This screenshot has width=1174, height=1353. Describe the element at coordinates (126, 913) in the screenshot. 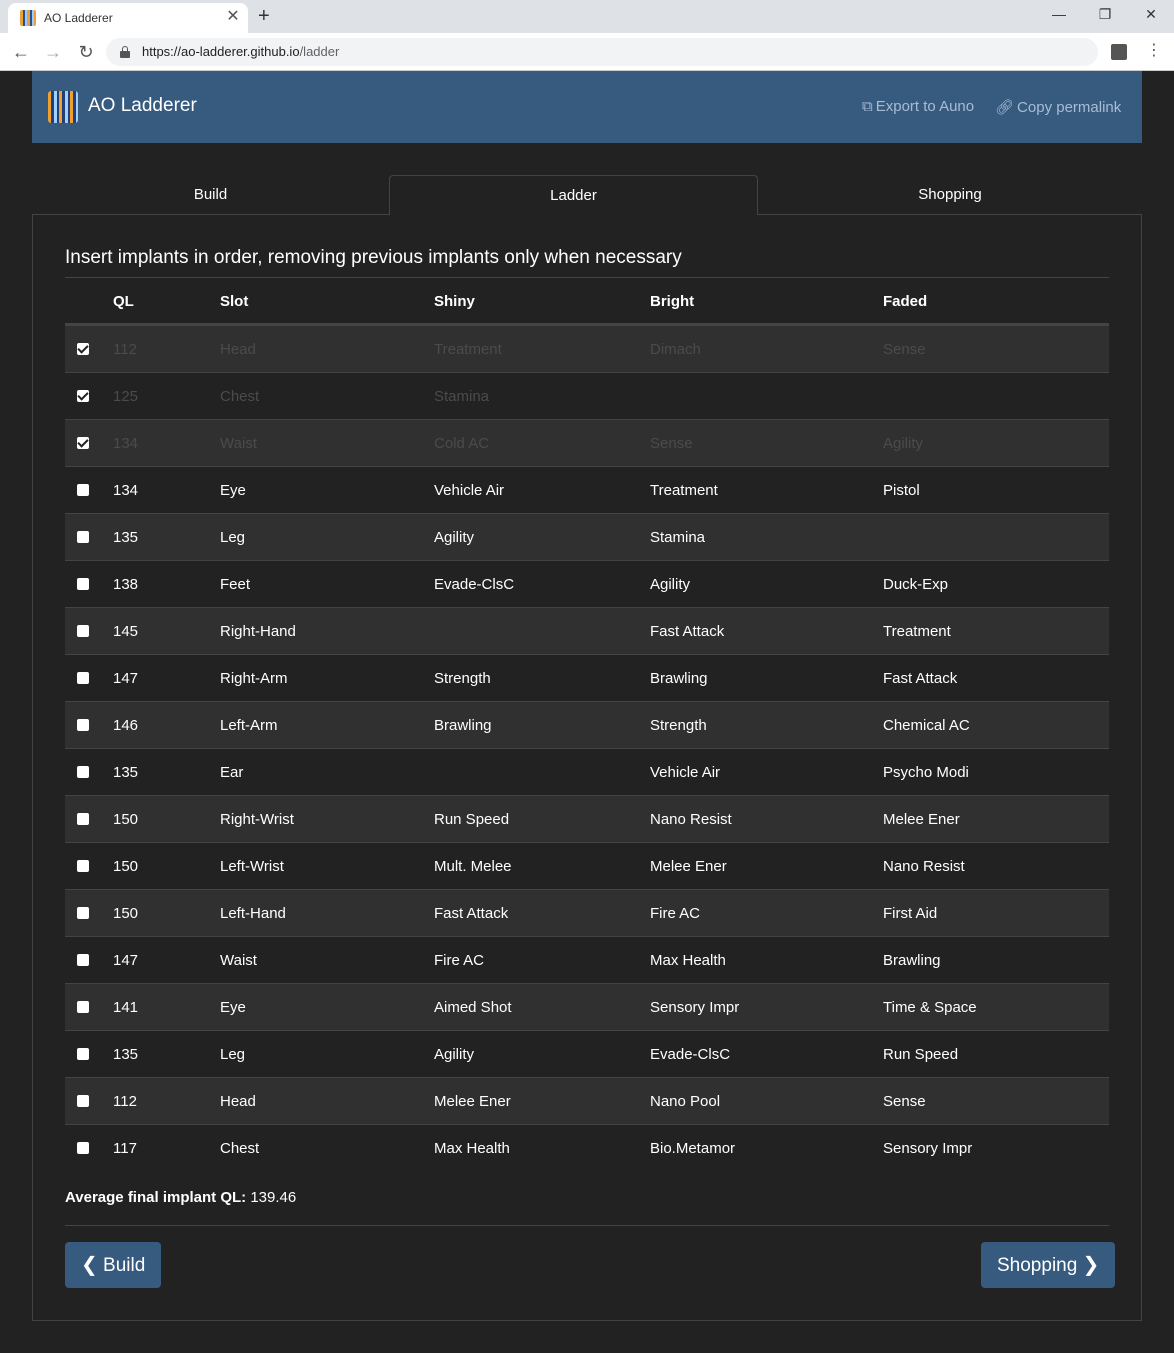

I see `cell-ql: 150` at that location.